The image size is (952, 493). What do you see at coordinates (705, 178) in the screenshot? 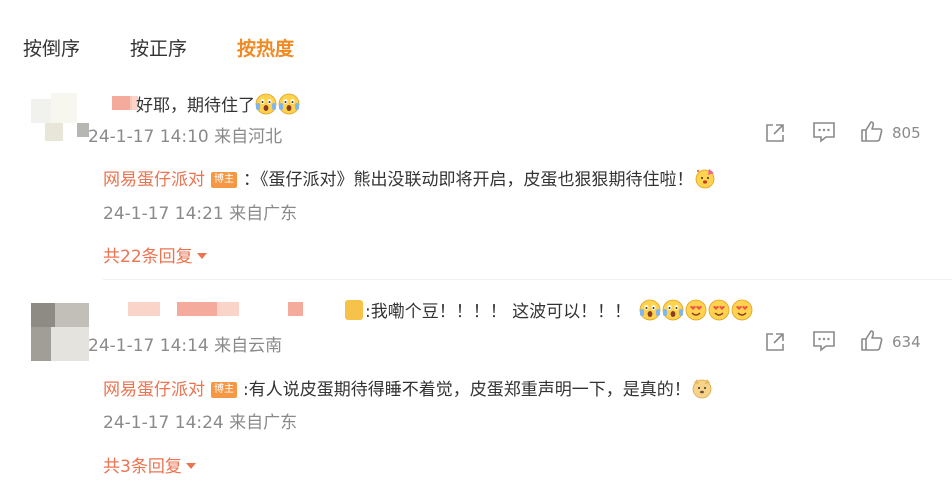
I see `party-emoji-icon` at bounding box center [705, 178].